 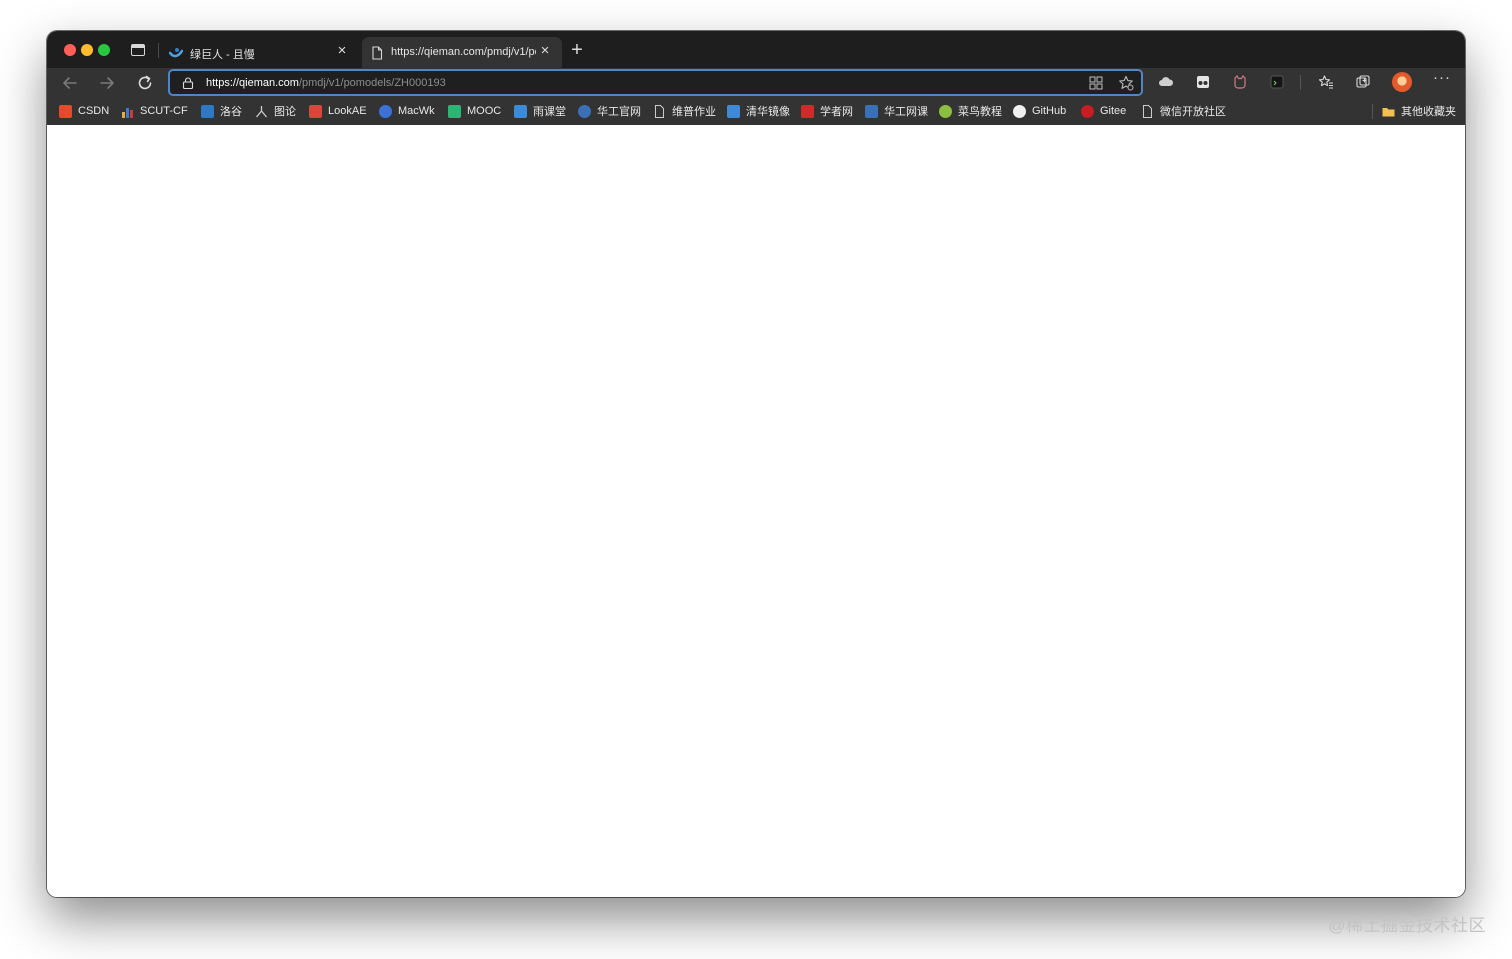 I want to click on bookmark-vip-homework: 维普作业, so click(x=684, y=111).